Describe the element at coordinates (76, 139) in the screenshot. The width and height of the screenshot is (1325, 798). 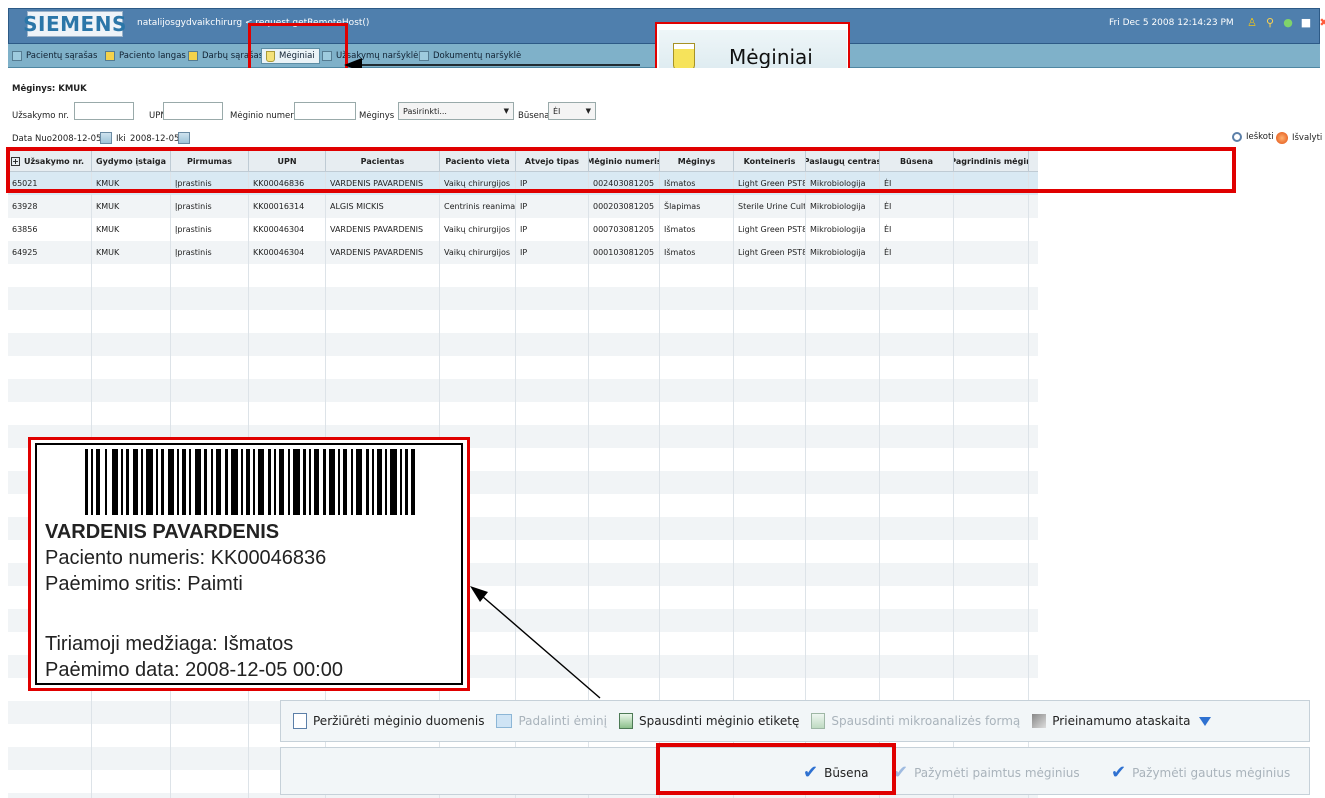
I see `date-from-input: 2008-12-05` at that location.